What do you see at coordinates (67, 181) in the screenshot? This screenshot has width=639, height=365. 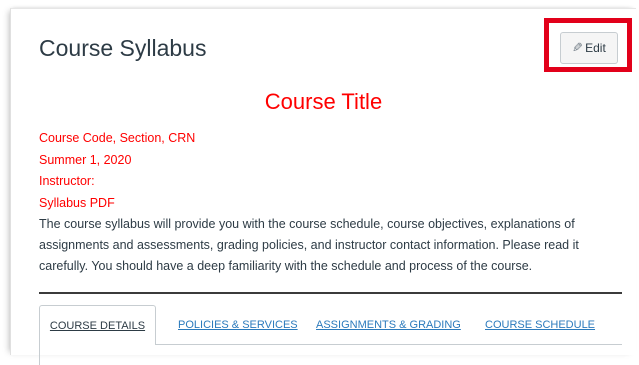 I see `instructor-line: Instructor:` at bounding box center [67, 181].